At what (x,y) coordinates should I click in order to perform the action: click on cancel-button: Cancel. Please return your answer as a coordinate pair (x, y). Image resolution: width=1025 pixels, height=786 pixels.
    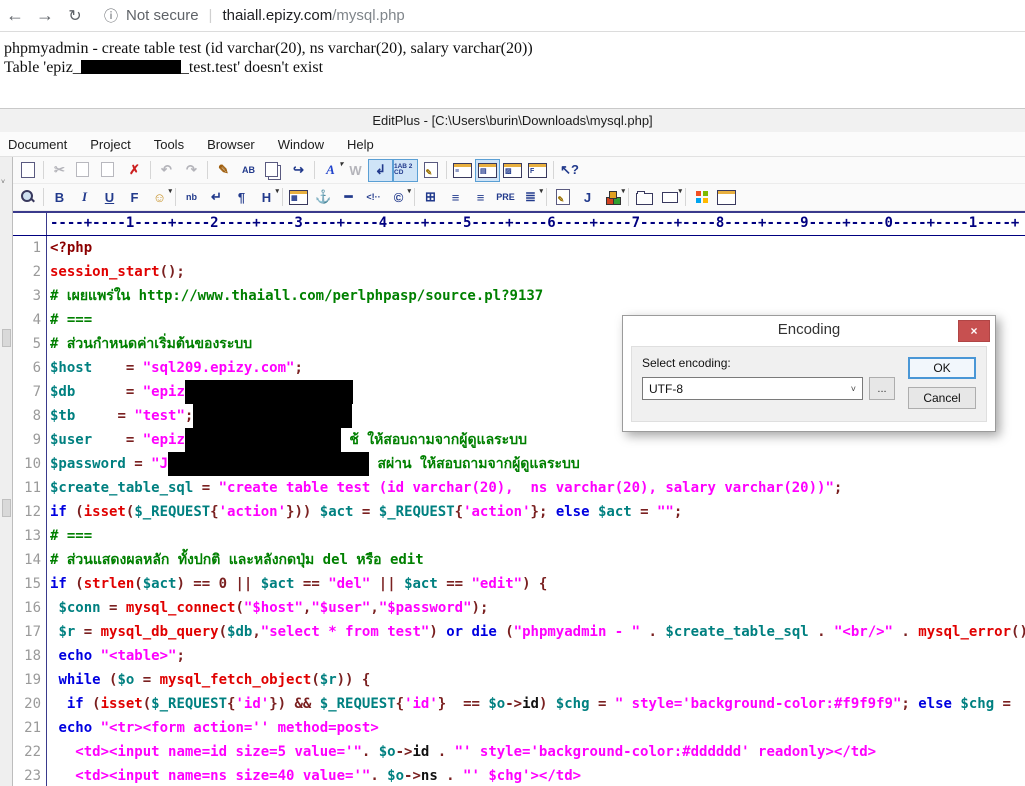
    Looking at the image, I should click on (942, 398).